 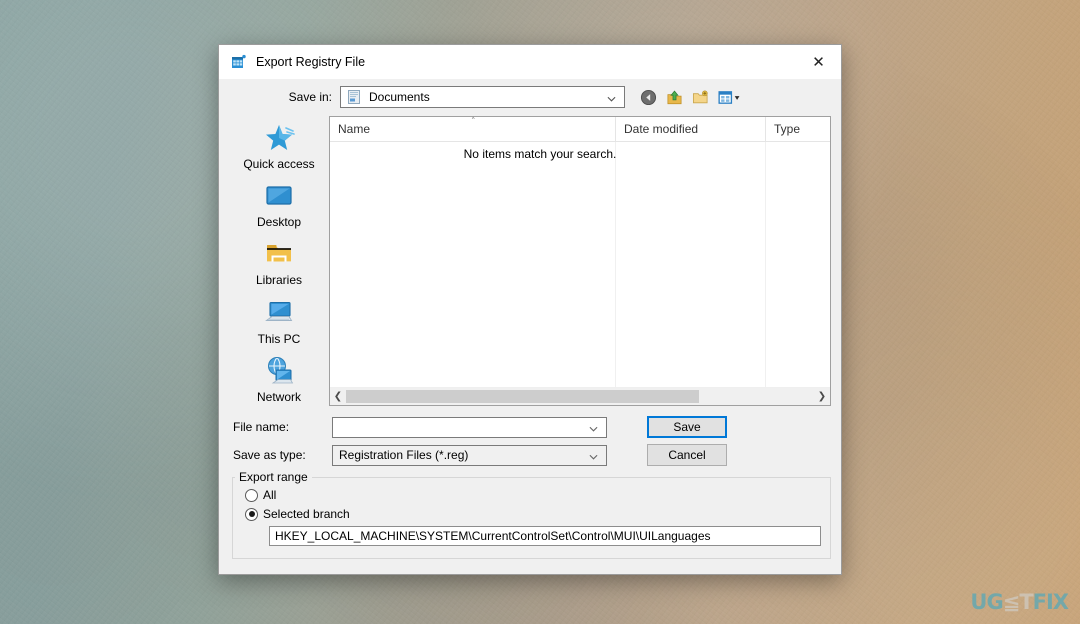 What do you see at coordinates (279, 313) in the screenshot?
I see `computer-icon` at bounding box center [279, 313].